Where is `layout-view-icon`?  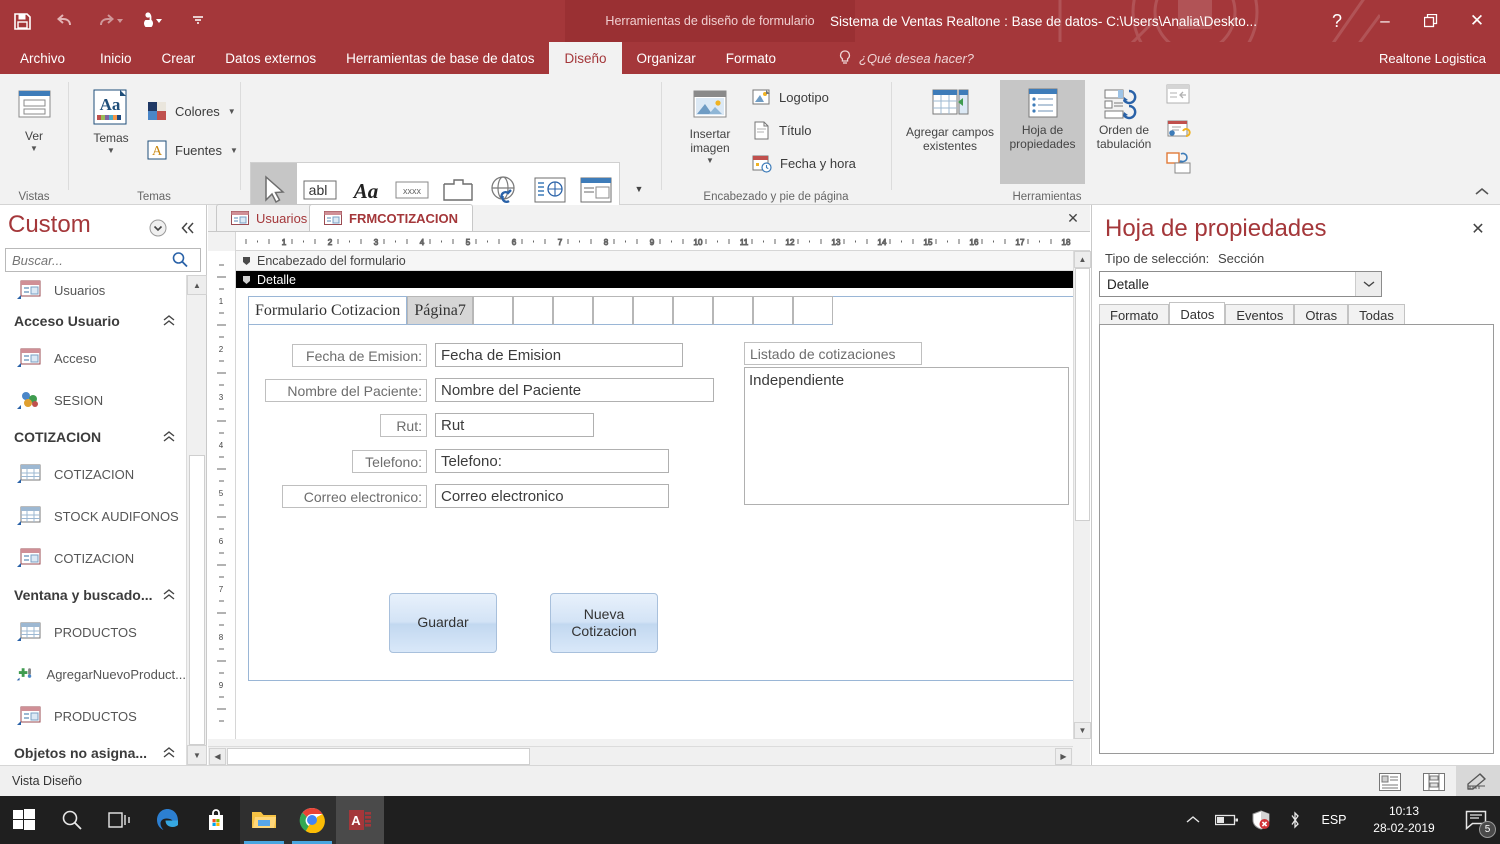 layout-view-icon is located at coordinates (1434, 781).